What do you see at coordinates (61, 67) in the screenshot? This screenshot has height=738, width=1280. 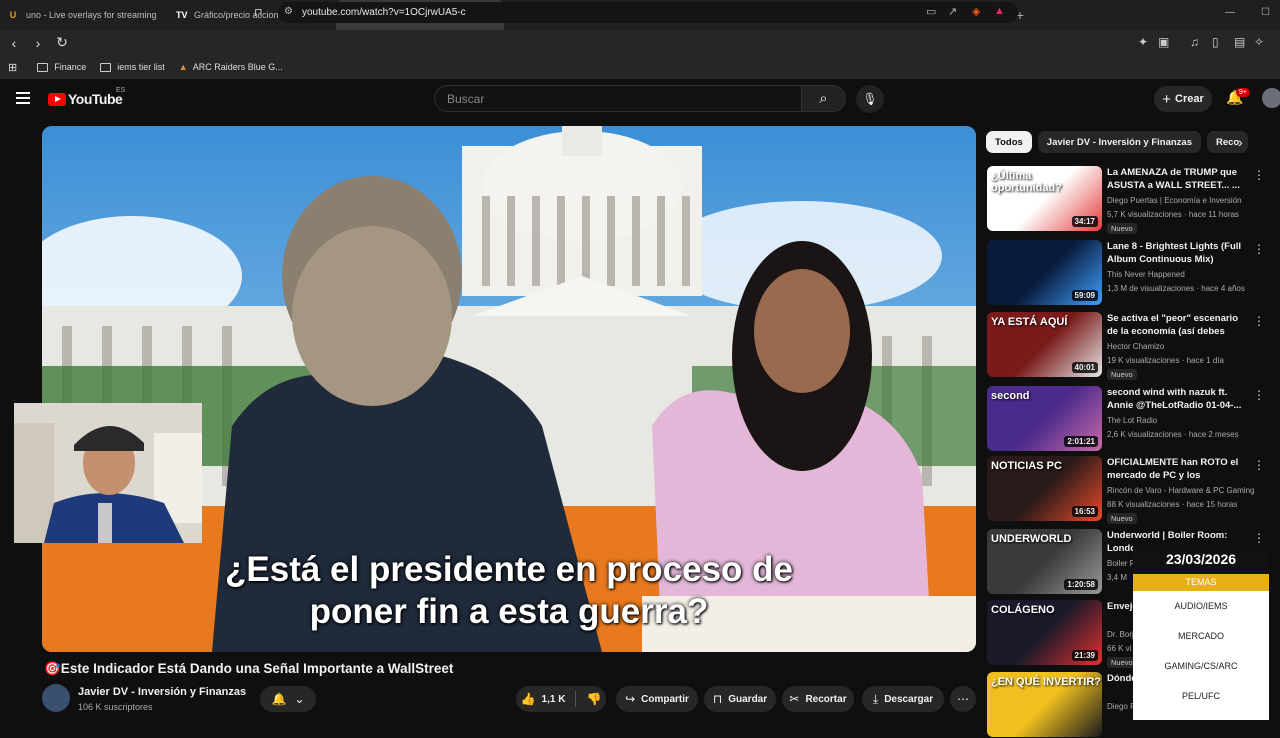 I see `bookmark-finance: Finance` at bounding box center [61, 67].